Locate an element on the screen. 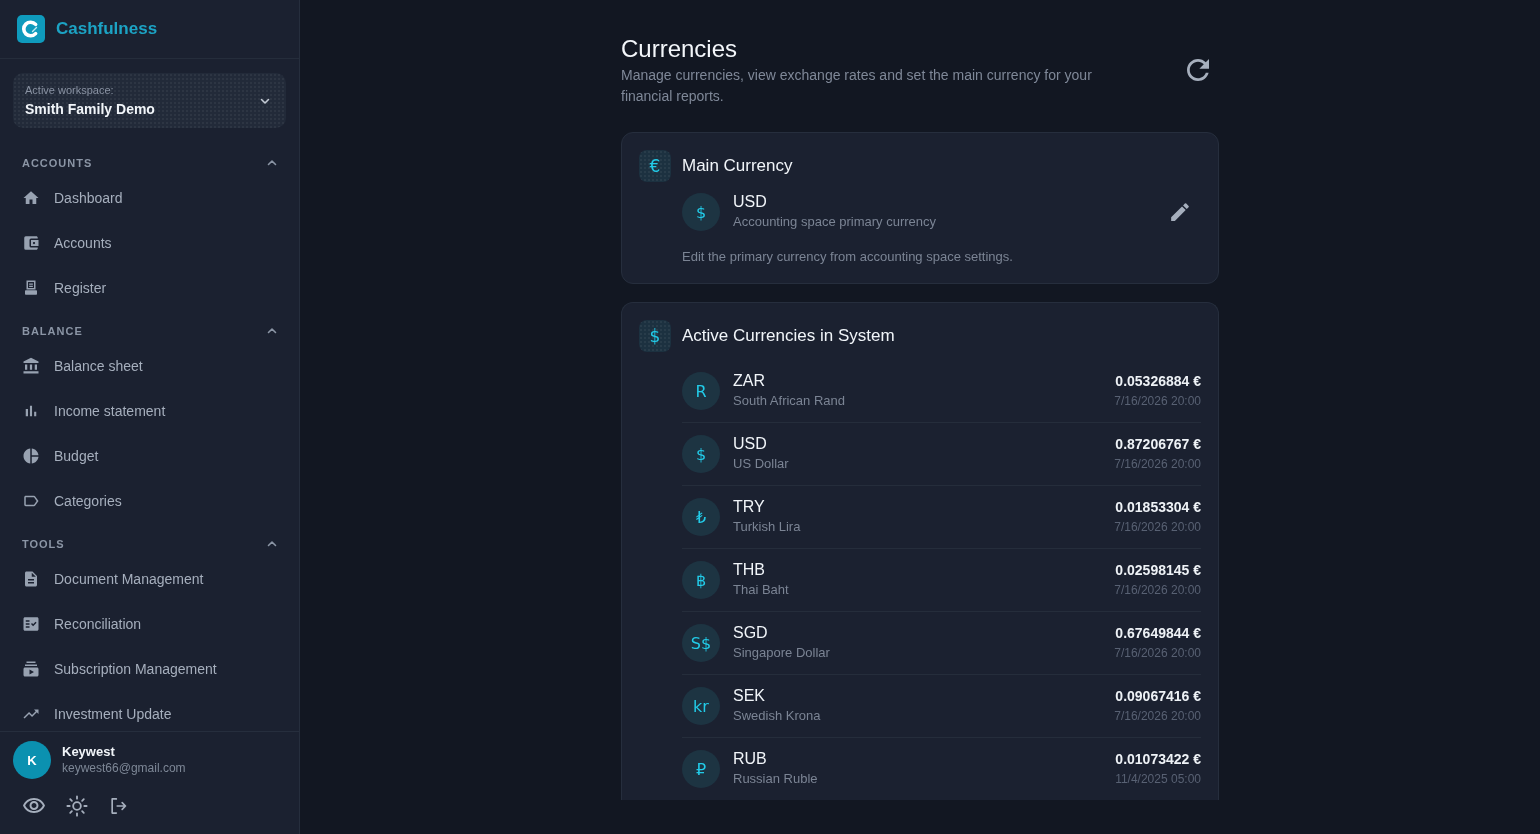  exchange-rate: 0.67649844 € is located at coordinates (1158, 633).